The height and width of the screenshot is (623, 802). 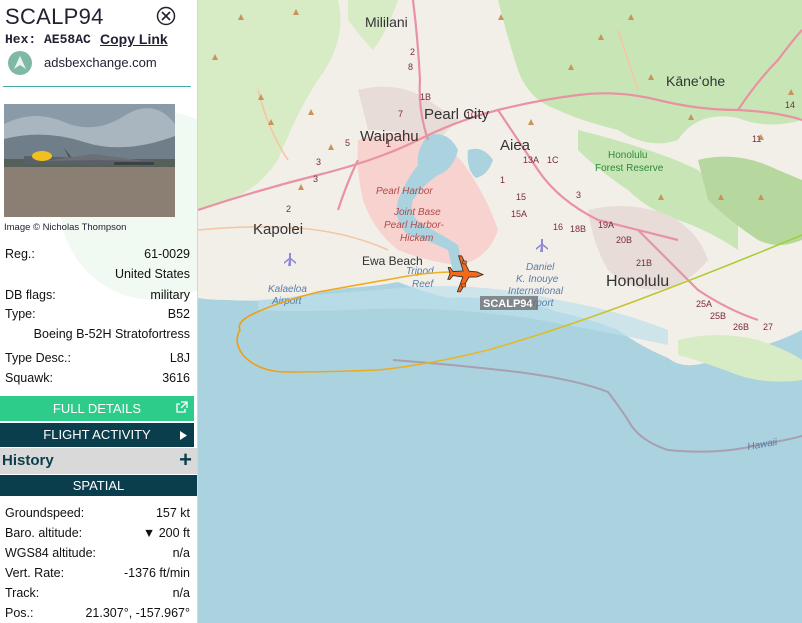 I want to click on type-full-value: Boeing B-52H Stratofortress, so click(x=111, y=334).